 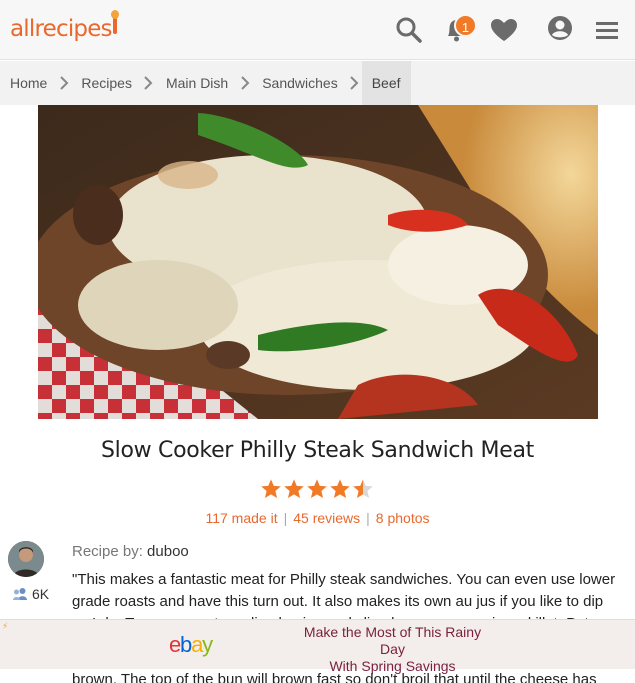 What do you see at coordinates (300, 83) in the screenshot?
I see `breadcrumb-sandwiches: Sandwiches` at bounding box center [300, 83].